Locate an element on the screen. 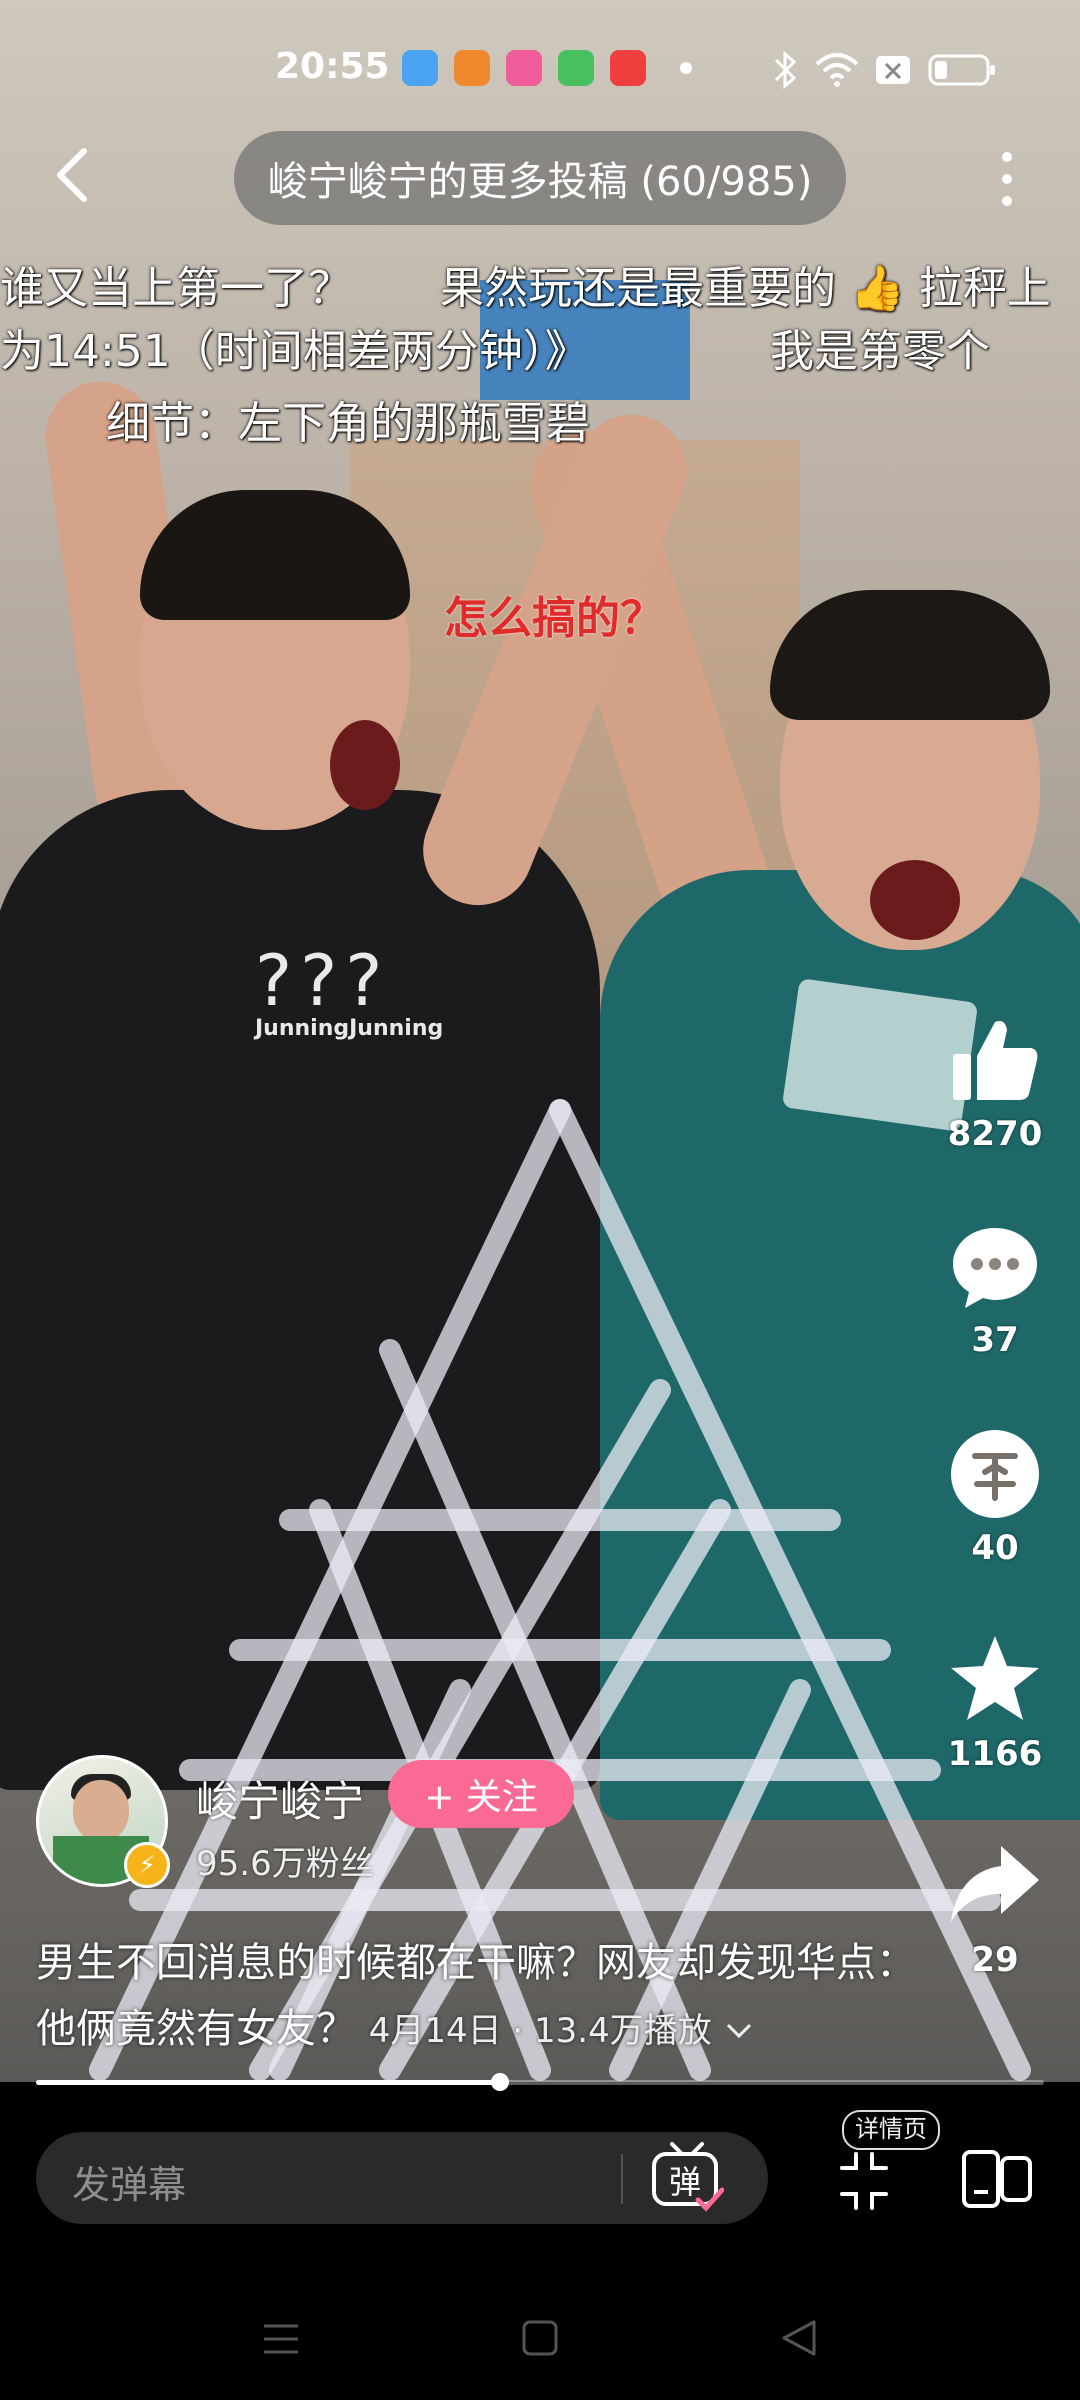 The image size is (1080, 2400). coin-count: 40 is located at coordinates (995, 1548).